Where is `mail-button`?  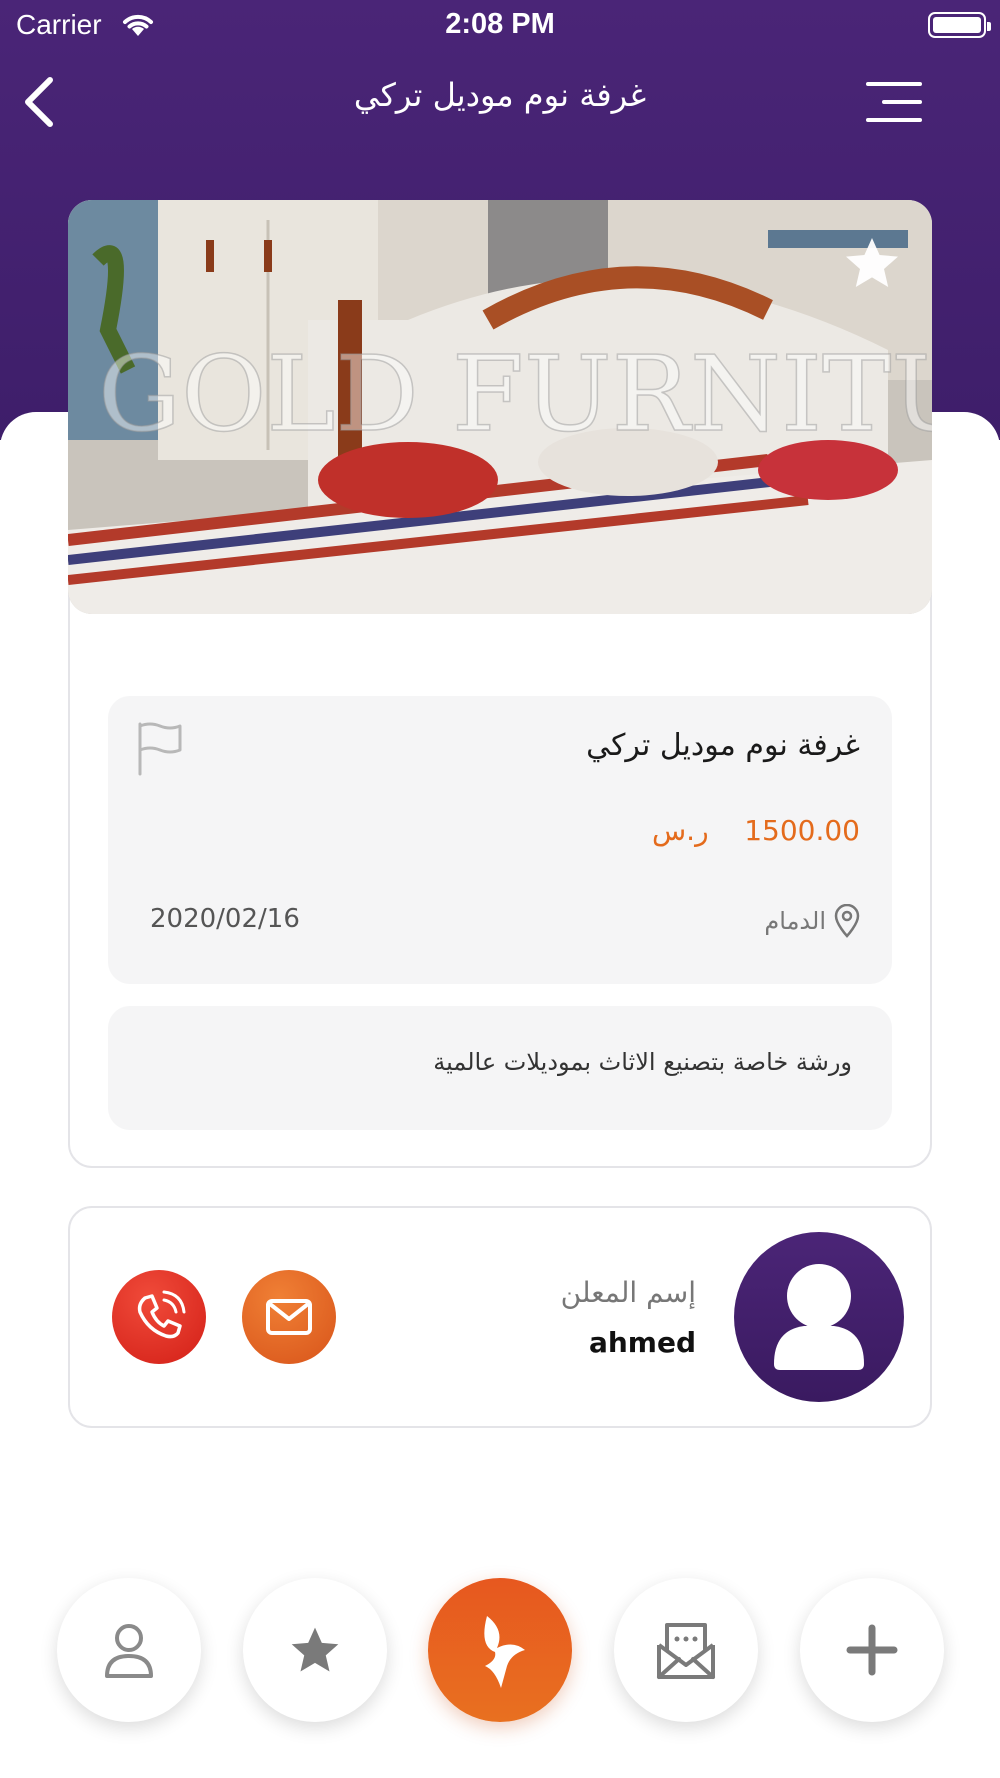 mail-button is located at coordinates (289, 1317).